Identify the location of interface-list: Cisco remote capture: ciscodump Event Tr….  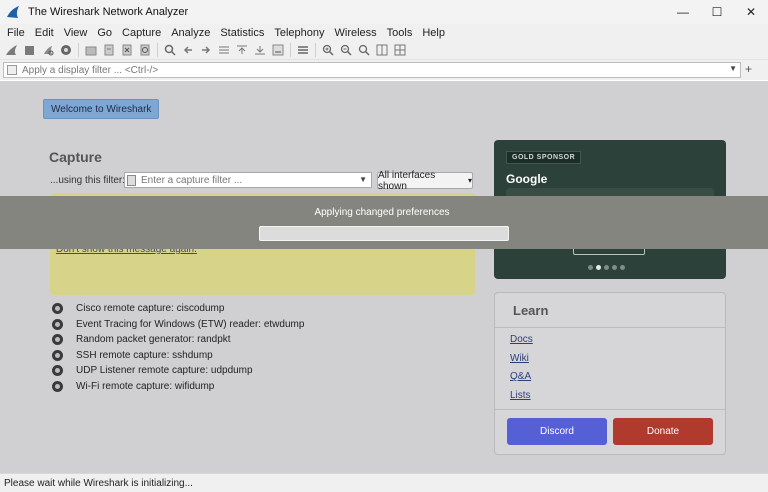
(178, 347).